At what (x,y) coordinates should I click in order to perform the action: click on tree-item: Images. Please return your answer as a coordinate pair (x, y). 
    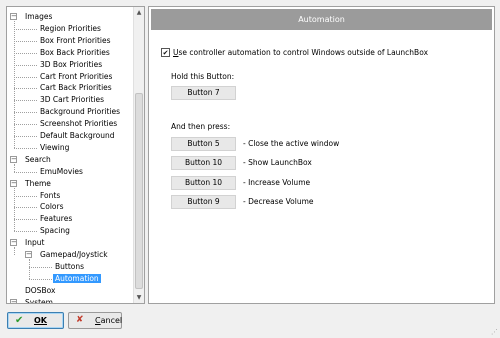
    Looking at the image, I should click on (38, 16).